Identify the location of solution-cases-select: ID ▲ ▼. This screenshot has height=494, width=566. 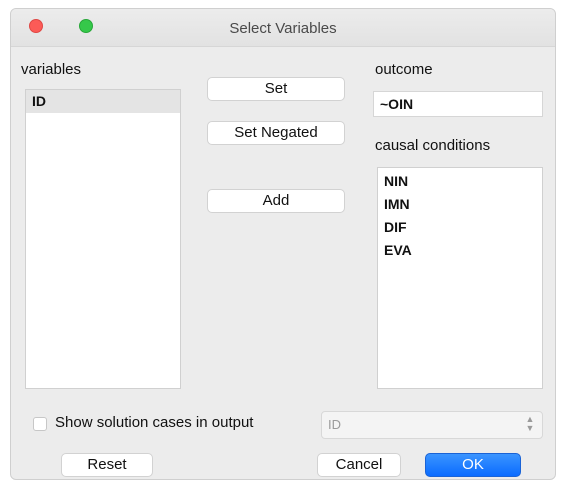
(432, 425).